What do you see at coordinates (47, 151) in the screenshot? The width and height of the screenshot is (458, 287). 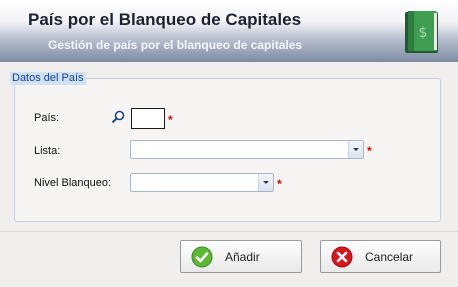 I see `lista-label: Lista:` at bounding box center [47, 151].